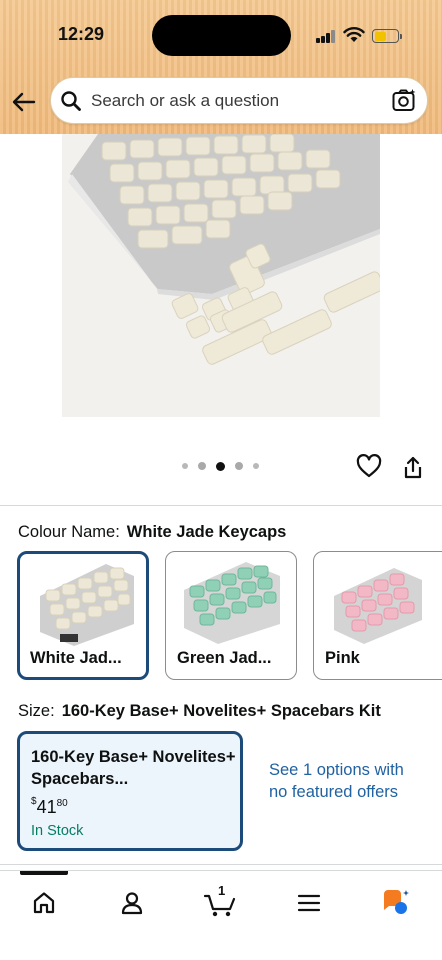 This screenshot has height=960, width=442. What do you see at coordinates (57, 831) in the screenshot?
I see `stock-status: In Stock` at bounding box center [57, 831].